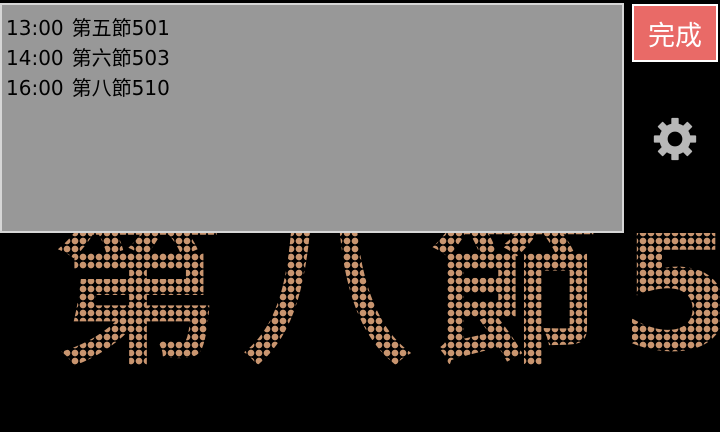 Image resolution: width=720 pixels, height=432 pixels. I want to click on schedule-label: 第六節503, so click(120, 58).